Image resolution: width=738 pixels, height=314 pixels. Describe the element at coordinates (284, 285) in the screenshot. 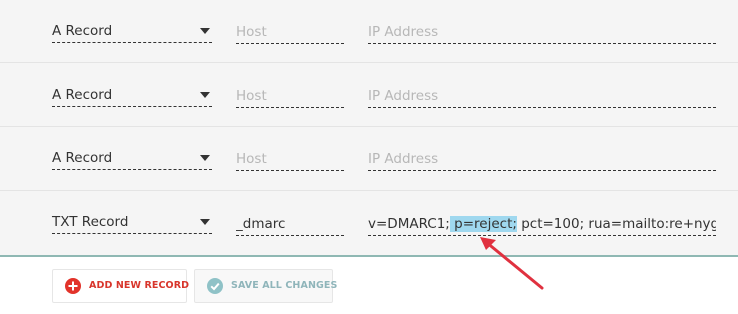

I see `save-all-changes-label: SAVE ALL CHANGES` at that location.